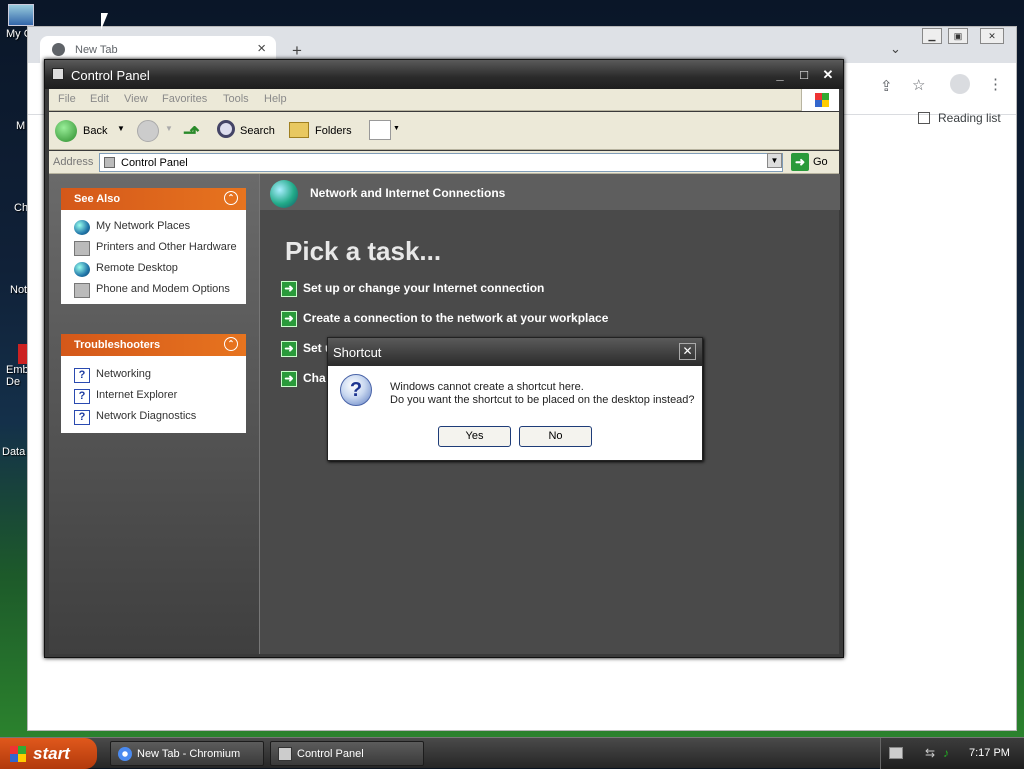 The width and height of the screenshot is (1024, 769). Describe the element at coordinates (515, 352) in the screenshot. I see `dialog-titlebar: Shortcut ✕` at that location.